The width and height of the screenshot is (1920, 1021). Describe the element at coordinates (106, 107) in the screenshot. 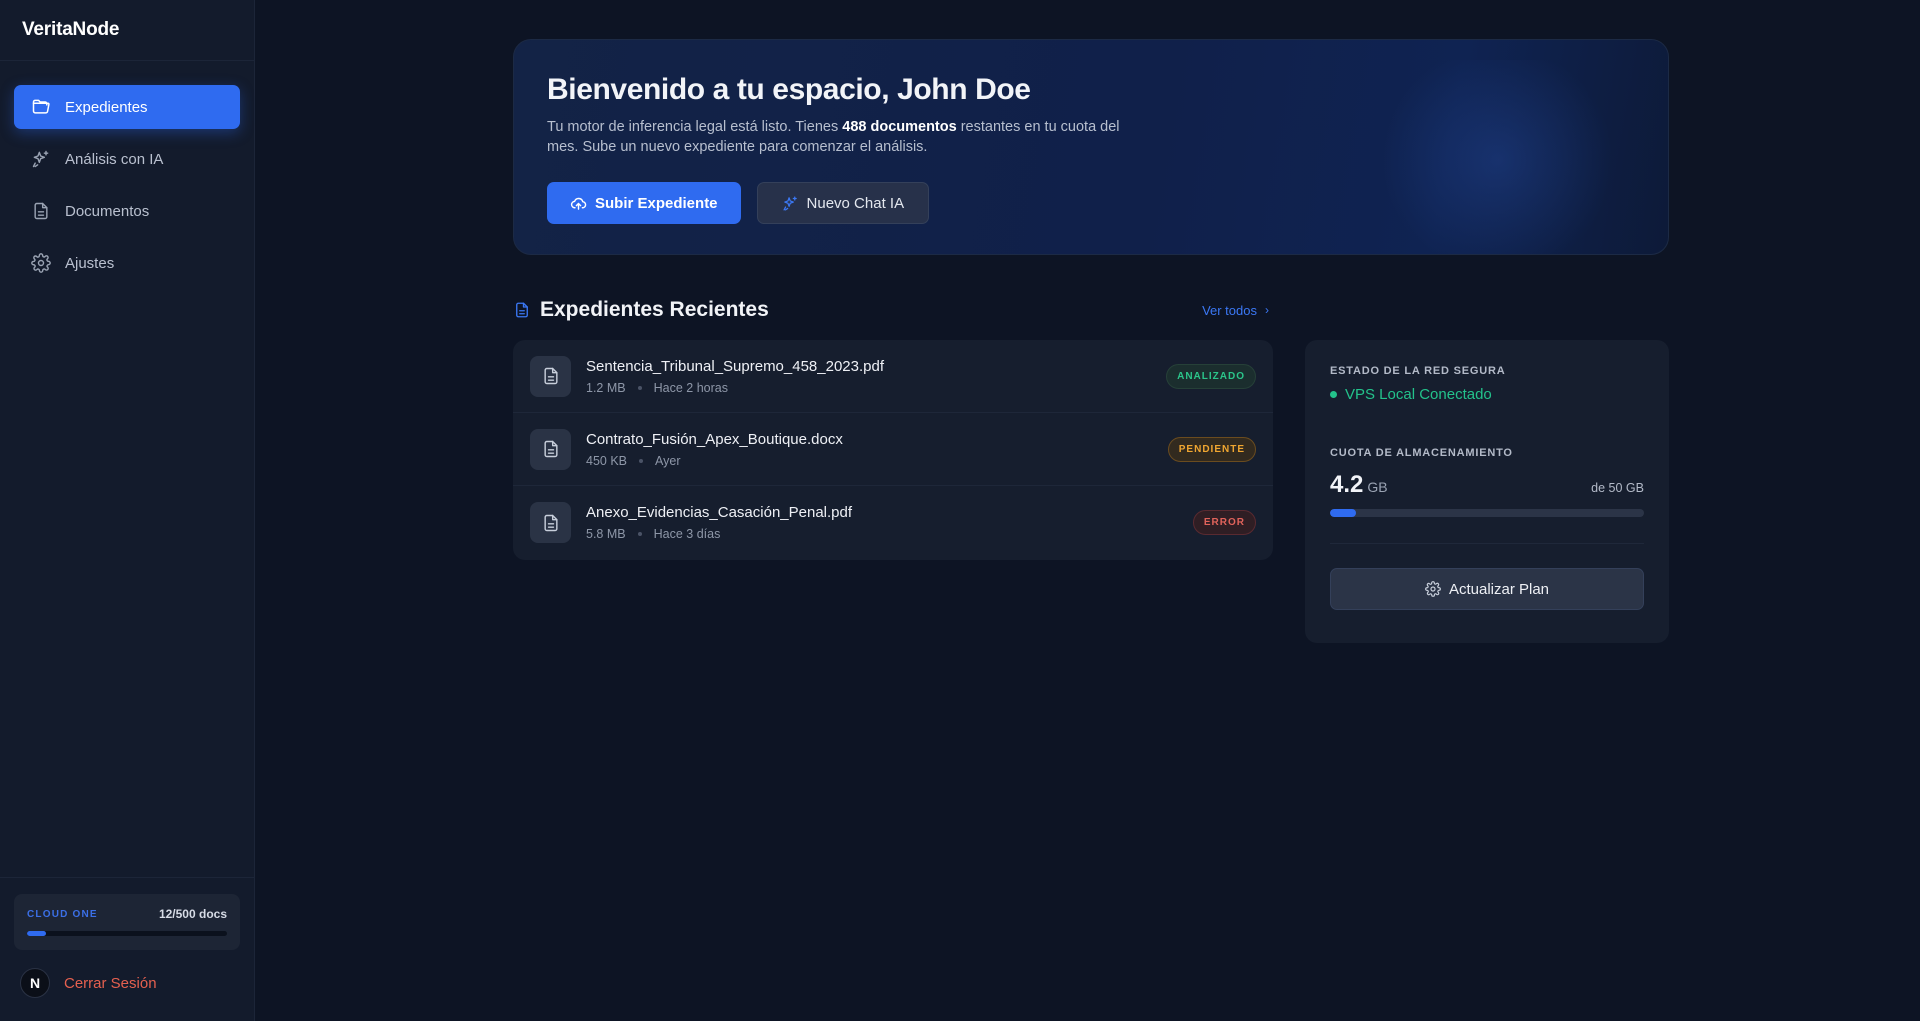

I see `sidebar-item-label: Expedientes` at that location.